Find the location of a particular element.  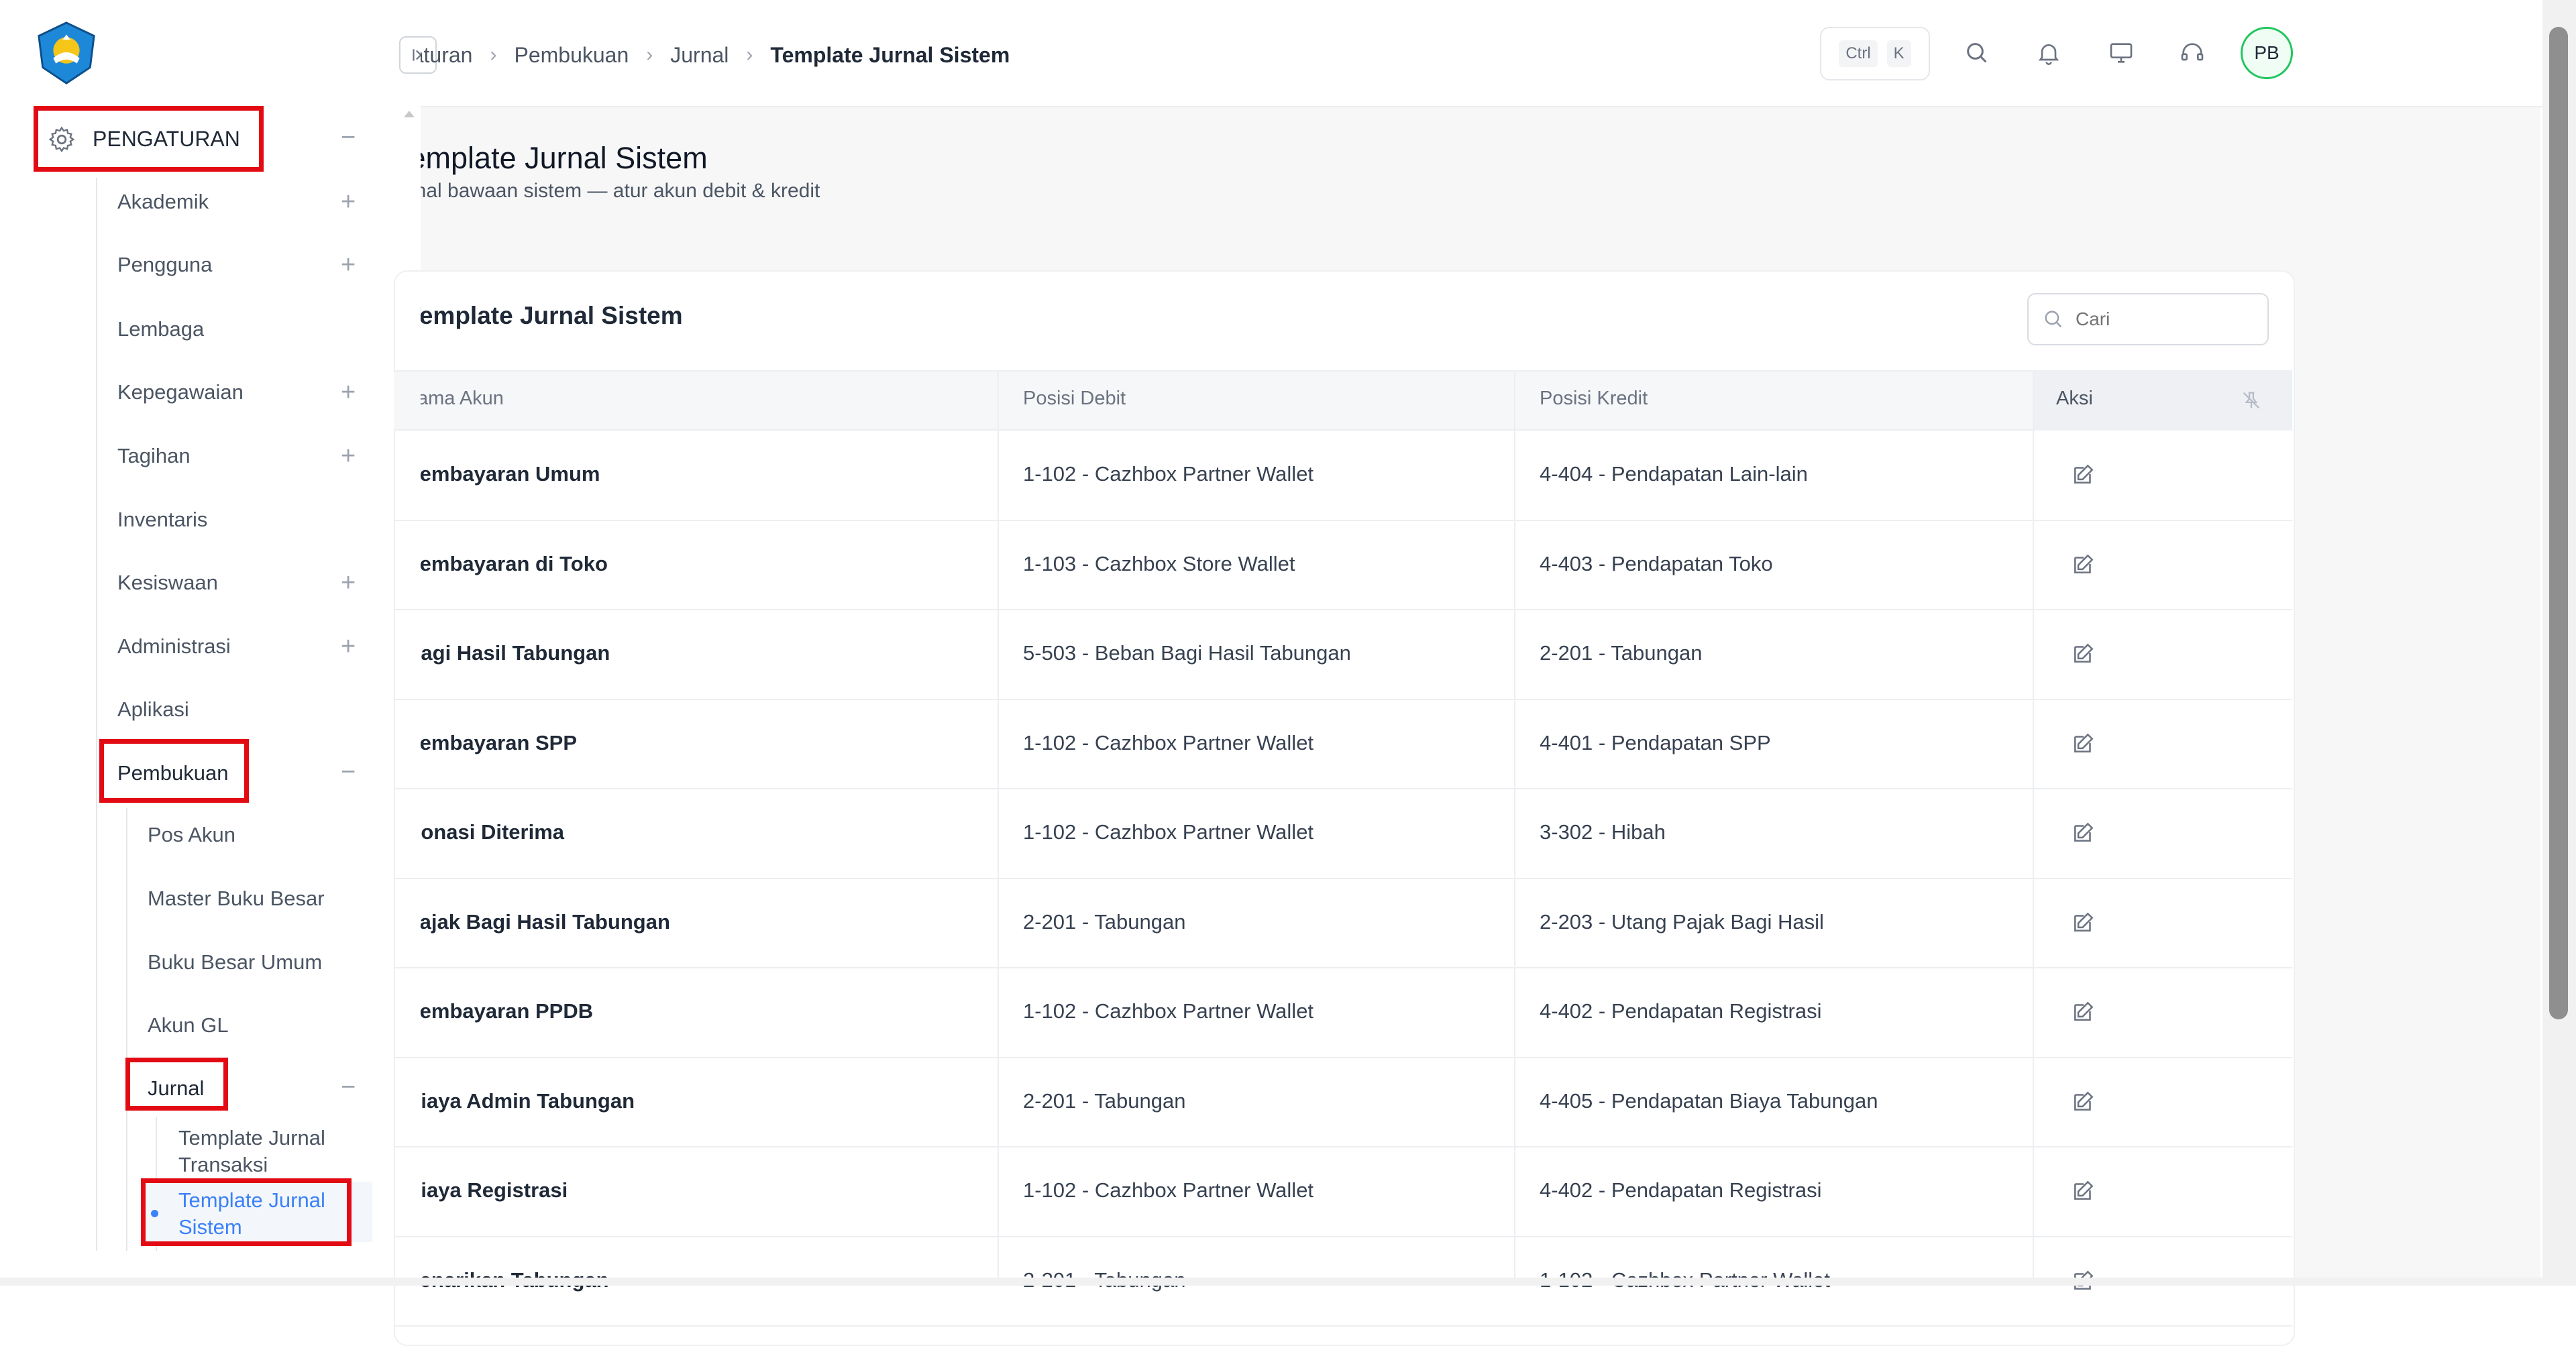

sidebar-item-template-jurnal-sistem: Template Jurnal Sistem is located at coordinates (251, 1214).